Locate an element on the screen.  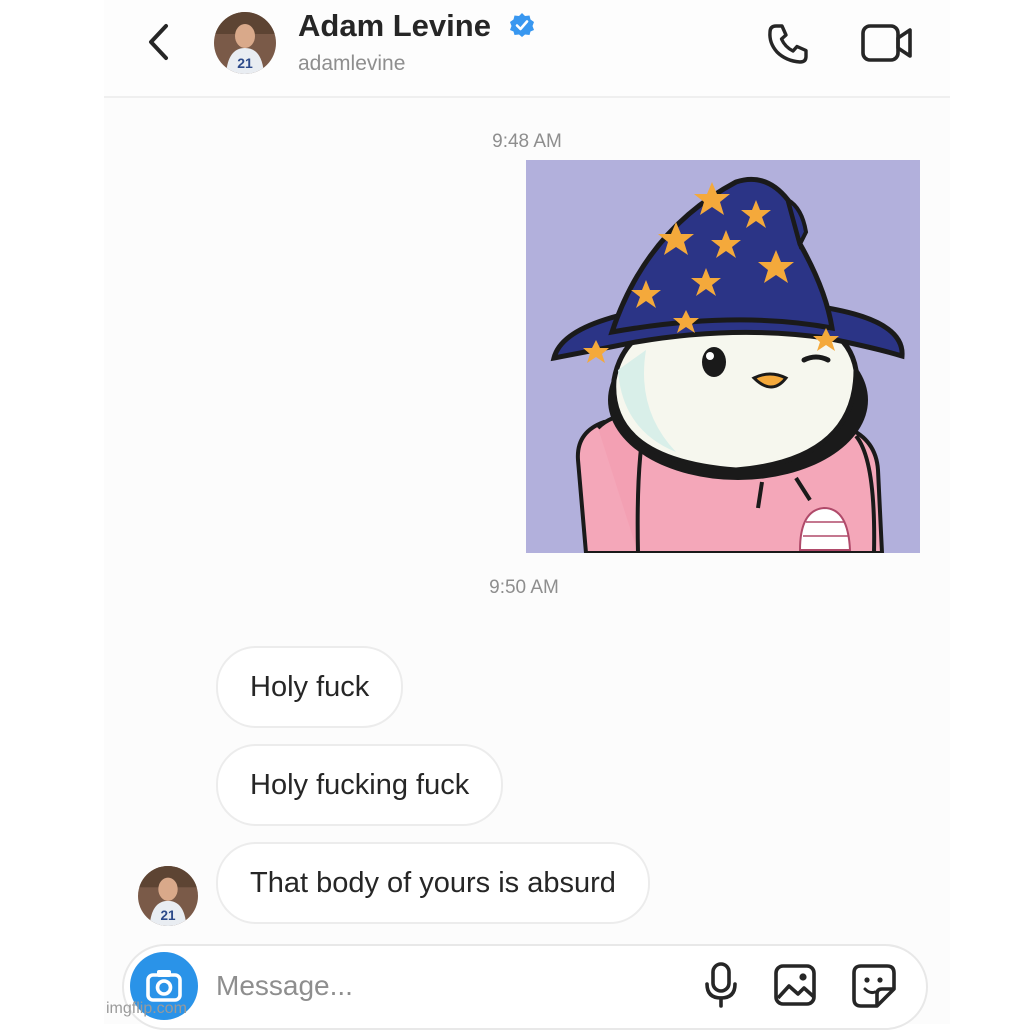
message-timestamp: 9:50 AM is located at coordinates (524, 587).